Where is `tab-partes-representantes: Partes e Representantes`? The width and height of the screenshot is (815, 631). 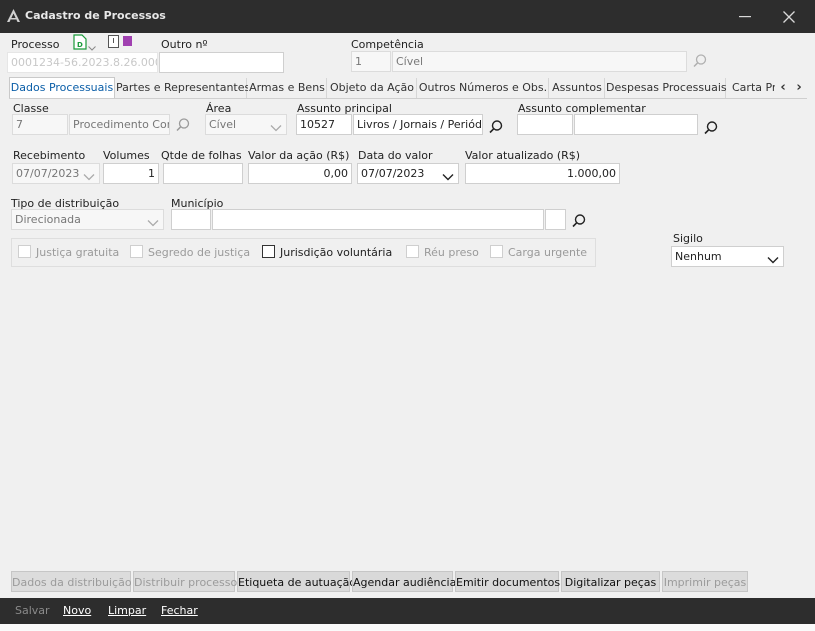
tab-partes-representantes: Partes e Representantes is located at coordinates (183, 88).